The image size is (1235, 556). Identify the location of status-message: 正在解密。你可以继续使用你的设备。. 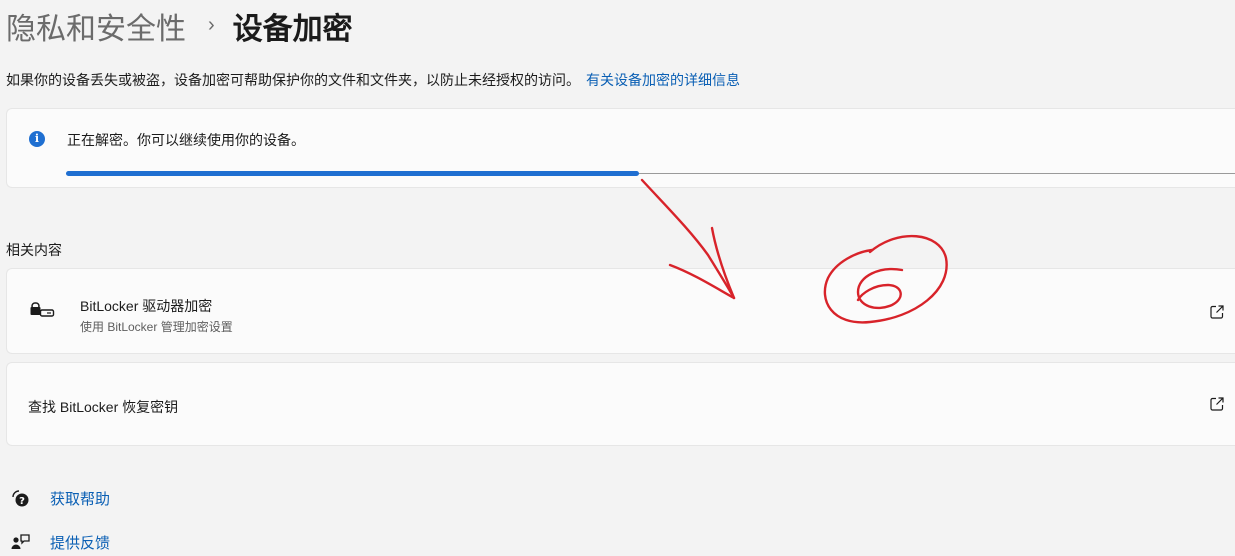
(186, 140).